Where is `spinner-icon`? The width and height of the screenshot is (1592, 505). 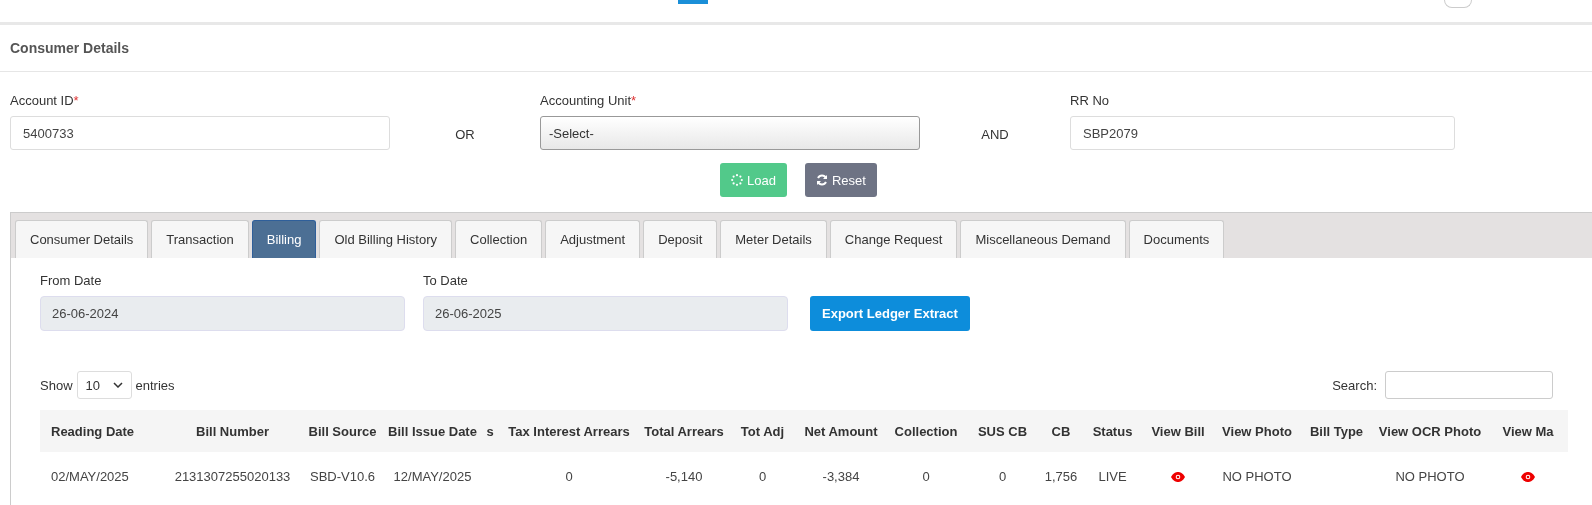 spinner-icon is located at coordinates (737, 180).